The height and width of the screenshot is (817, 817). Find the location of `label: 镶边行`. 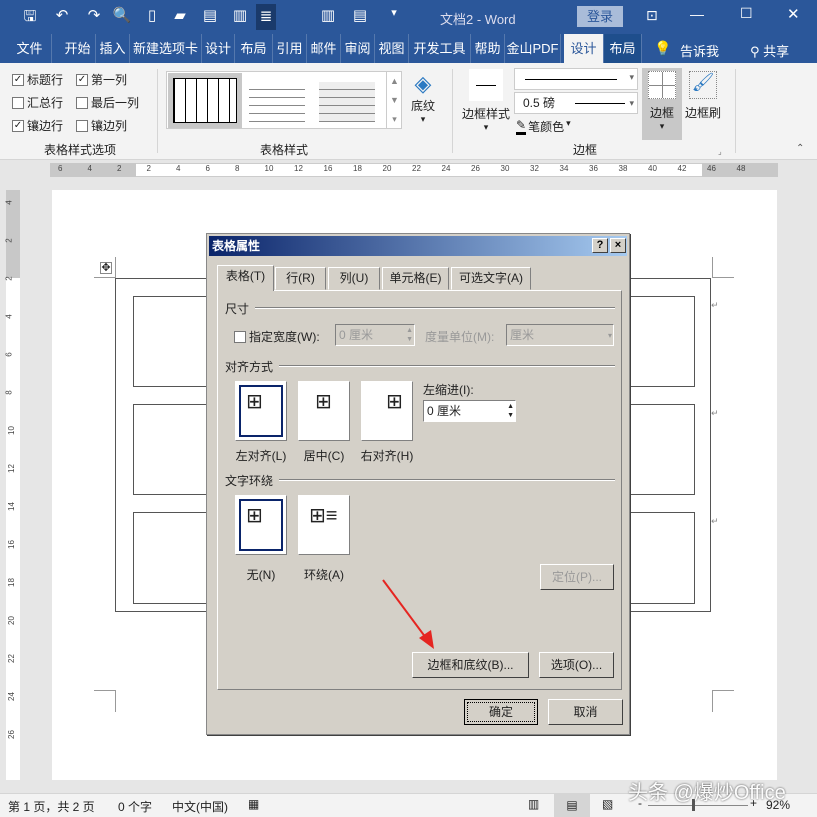

label: 镶边行 is located at coordinates (45, 126).